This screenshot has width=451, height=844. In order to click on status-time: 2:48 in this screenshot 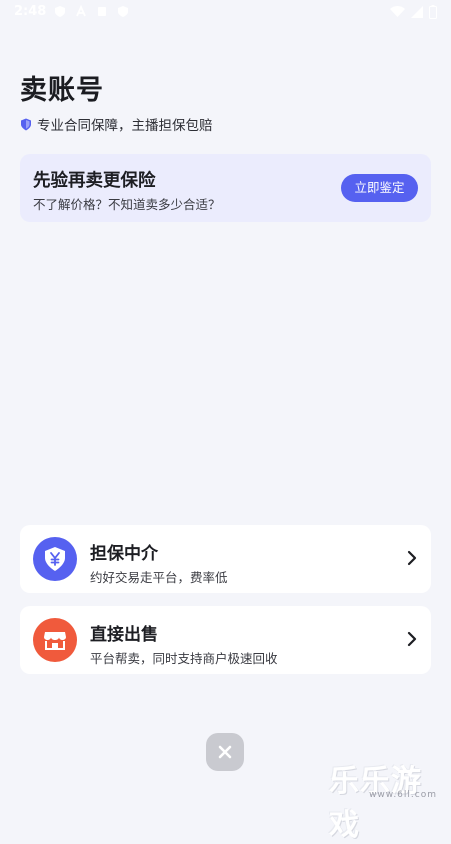, I will do `click(30, 11)`.